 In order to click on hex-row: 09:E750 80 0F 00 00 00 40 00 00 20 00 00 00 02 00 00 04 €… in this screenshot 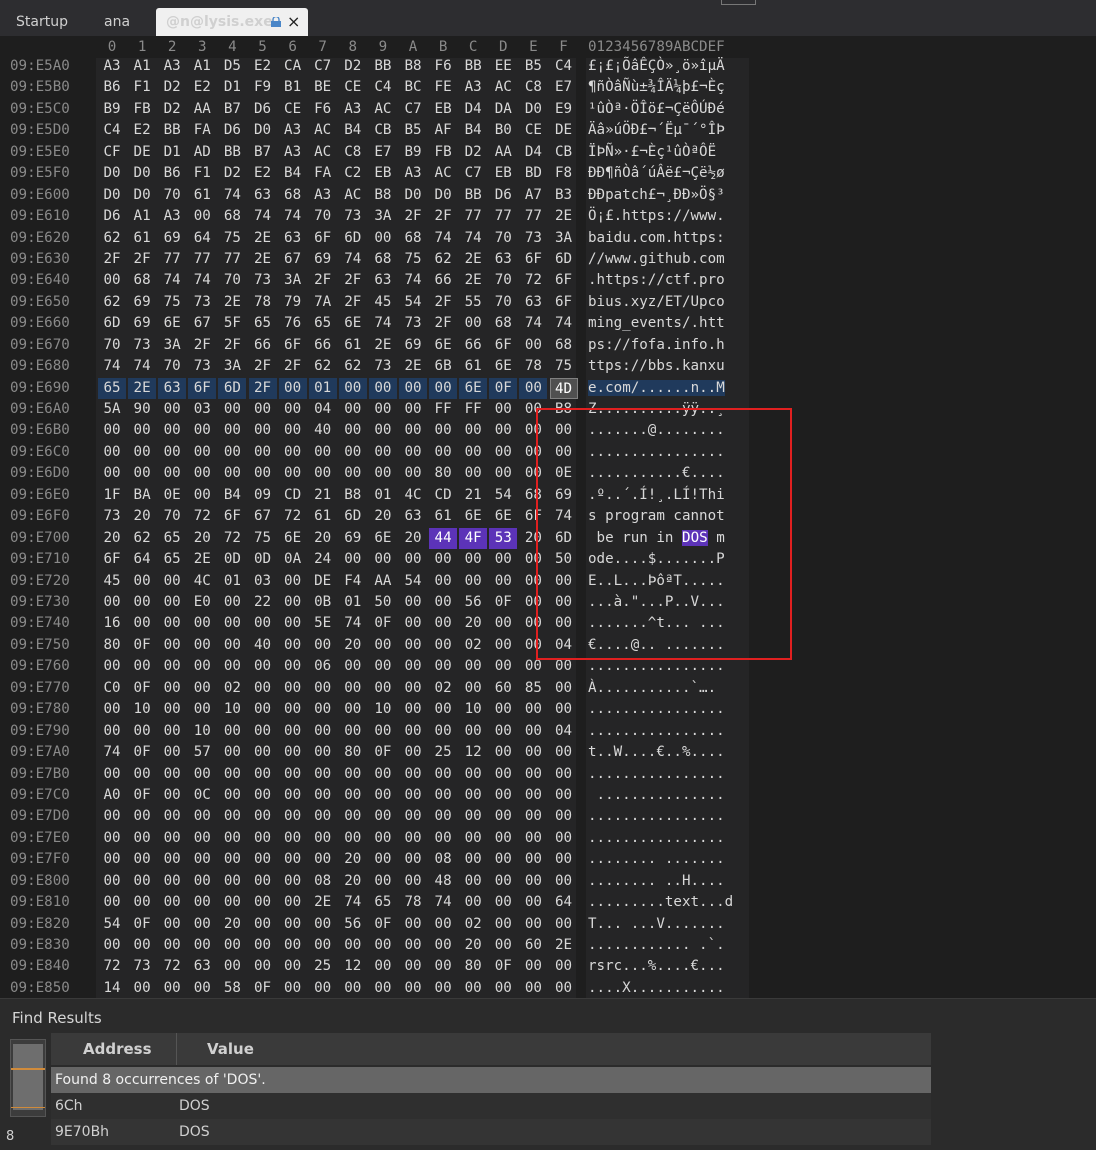, I will do `click(386, 645)`.